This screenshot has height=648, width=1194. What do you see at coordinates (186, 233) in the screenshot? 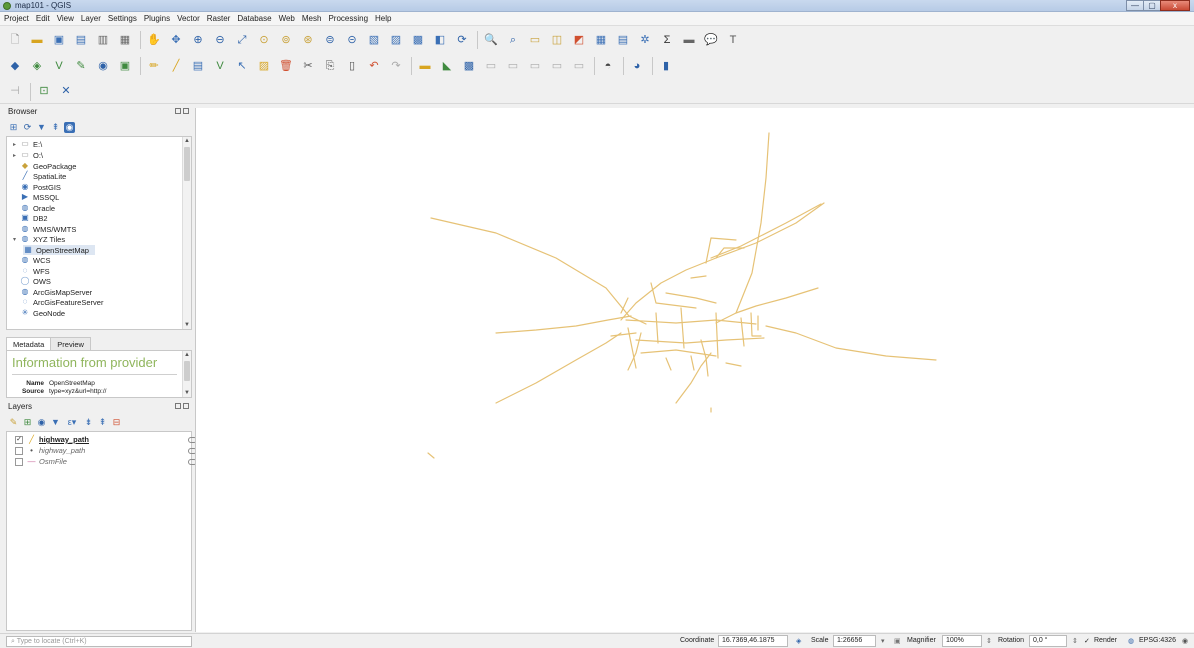
I see `browser-scrollbar: ▲ ▼` at bounding box center [186, 233].